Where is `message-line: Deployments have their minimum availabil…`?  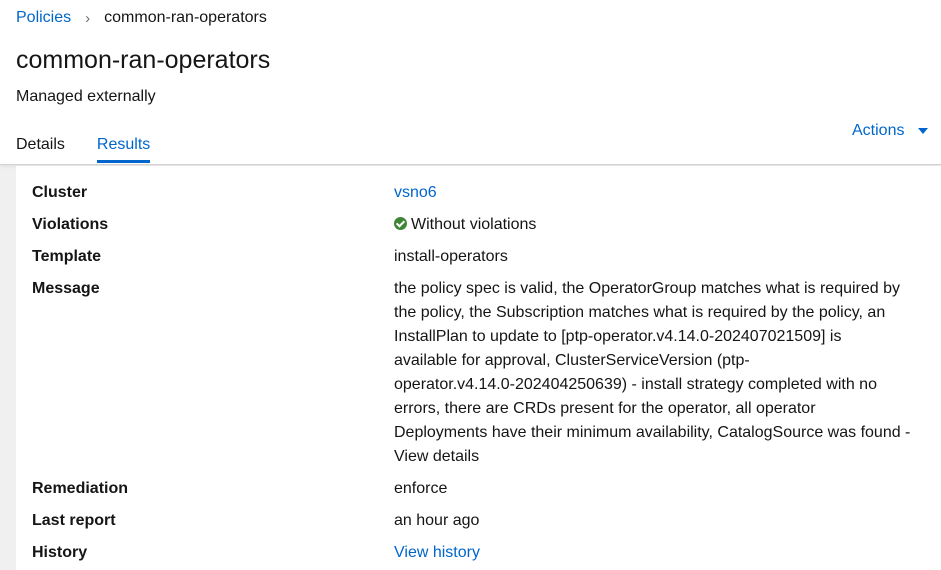
message-line: Deployments have their minimum availabil… is located at coordinates (652, 432).